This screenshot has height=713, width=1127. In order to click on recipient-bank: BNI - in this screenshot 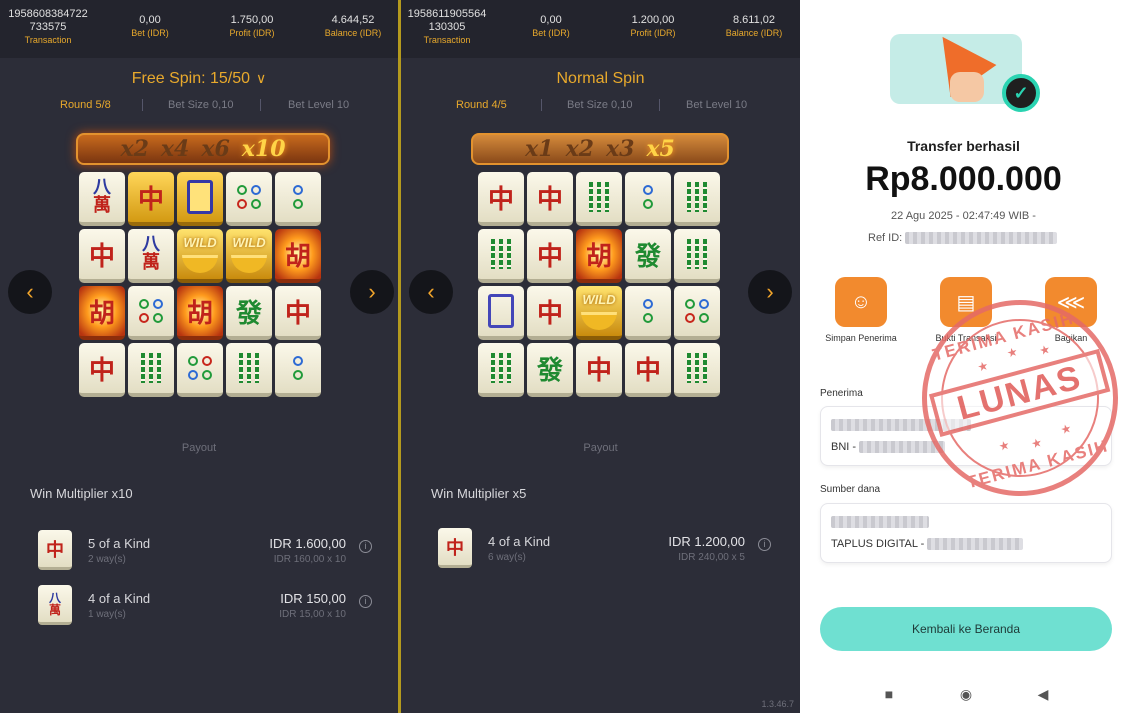, I will do `click(844, 447)`.